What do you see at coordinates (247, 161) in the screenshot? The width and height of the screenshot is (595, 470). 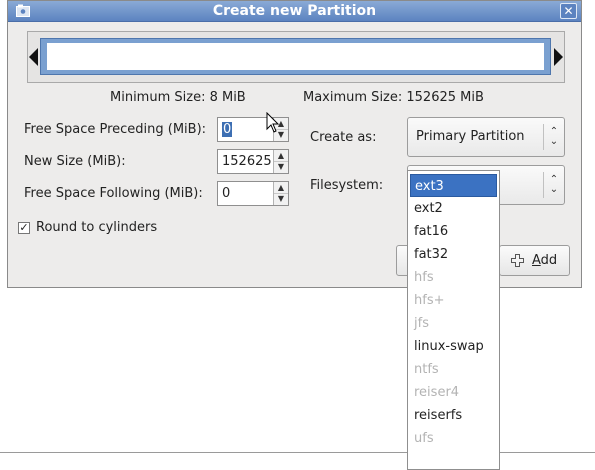 I see `new-size-value: 152625` at bounding box center [247, 161].